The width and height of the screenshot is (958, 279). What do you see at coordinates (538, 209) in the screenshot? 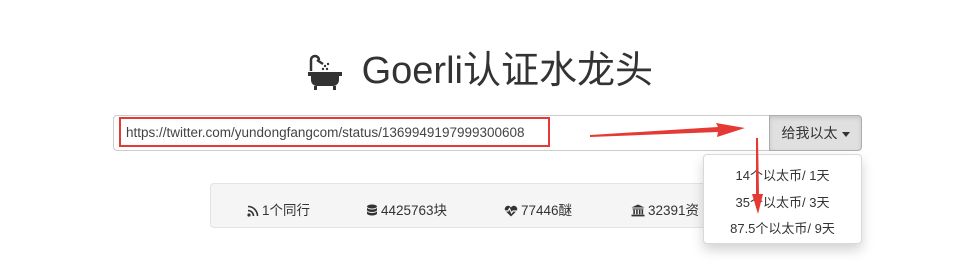
I see `stat-ether: 77446醚` at bounding box center [538, 209].